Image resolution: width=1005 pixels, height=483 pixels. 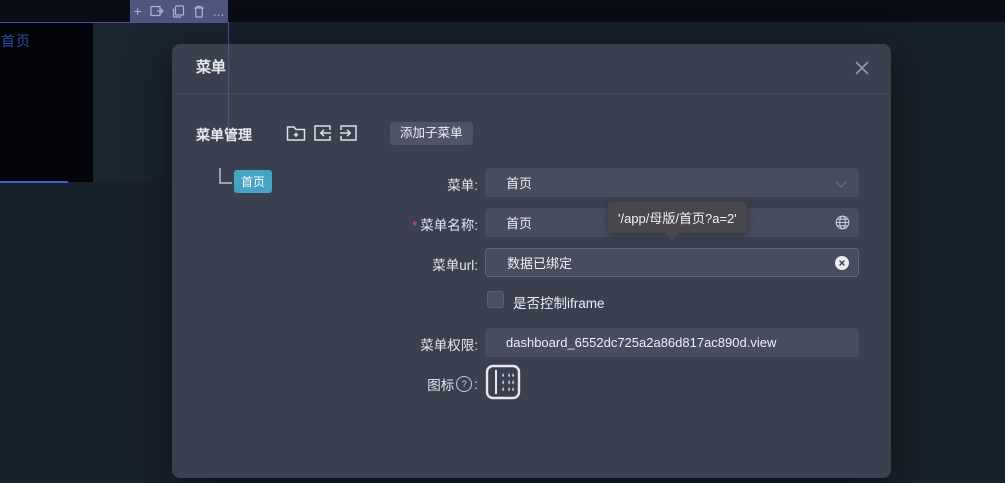 What do you see at coordinates (296, 135) in the screenshot?
I see `add-folder-icon` at bounding box center [296, 135].